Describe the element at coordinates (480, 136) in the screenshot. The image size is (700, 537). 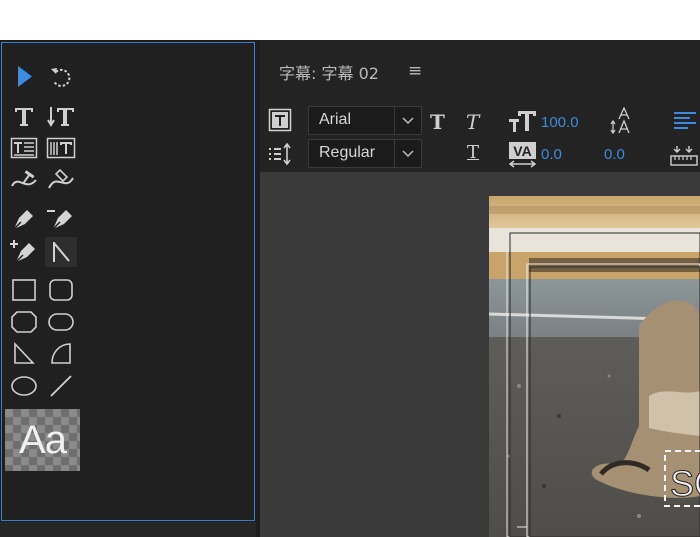
I see `title-properties-toolbar: Arial Regular T T T 100.0 VA 0.0 0.0` at that location.